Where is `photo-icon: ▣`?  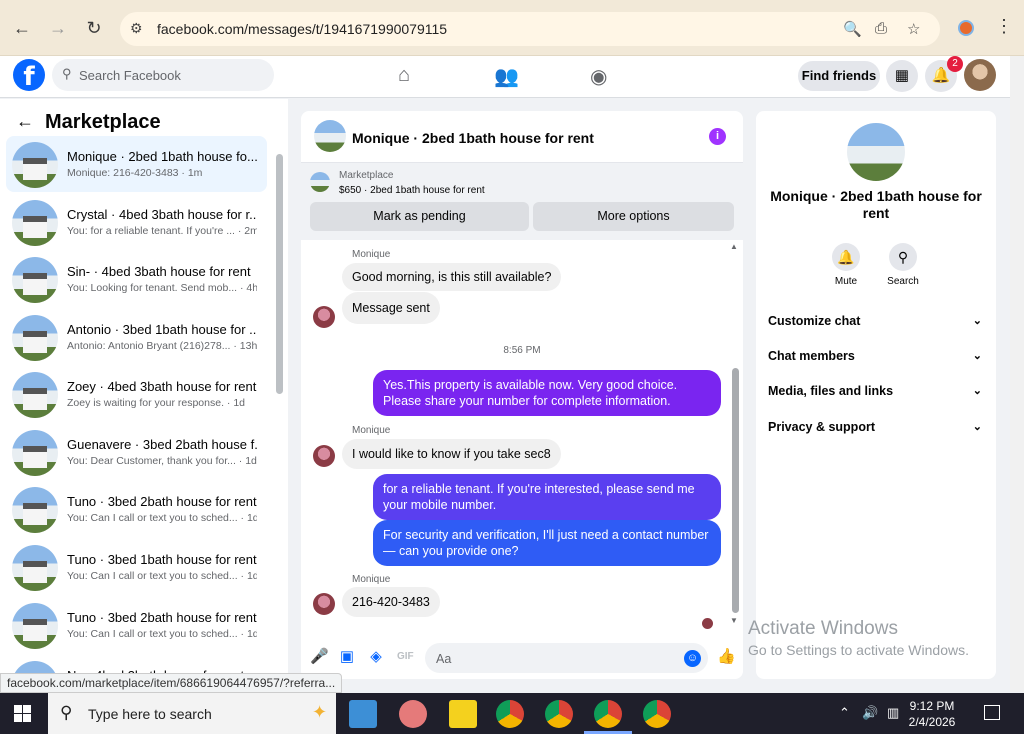
photo-icon: ▣ is located at coordinates (347, 657).